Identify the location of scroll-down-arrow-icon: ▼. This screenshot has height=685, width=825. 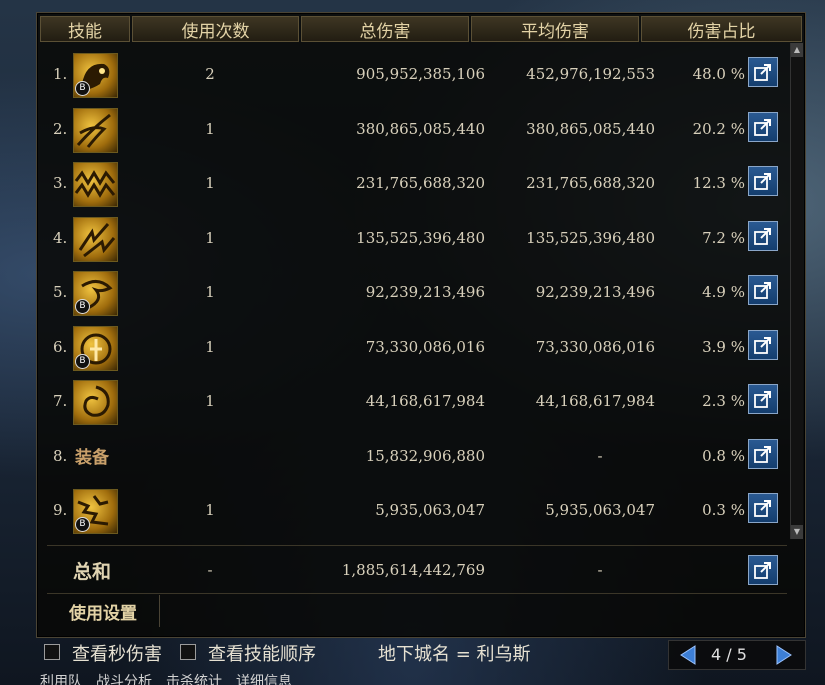
(797, 532).